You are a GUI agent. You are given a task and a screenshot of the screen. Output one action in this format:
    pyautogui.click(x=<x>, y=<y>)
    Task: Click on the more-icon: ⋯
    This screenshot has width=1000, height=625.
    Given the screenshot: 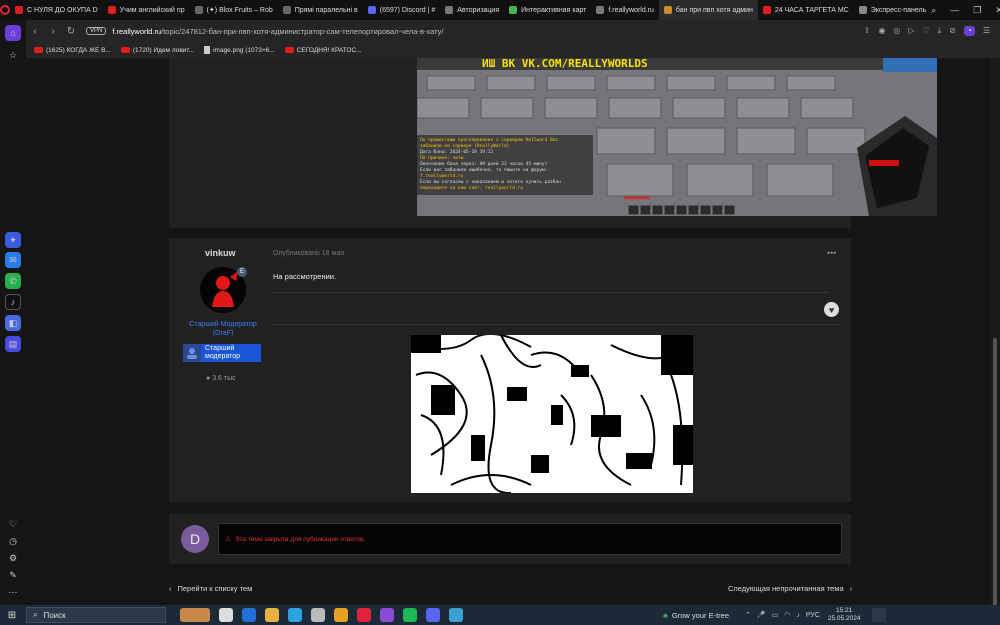 What is the action you would take?
    pyautogui.click(x=13, y=592)
    